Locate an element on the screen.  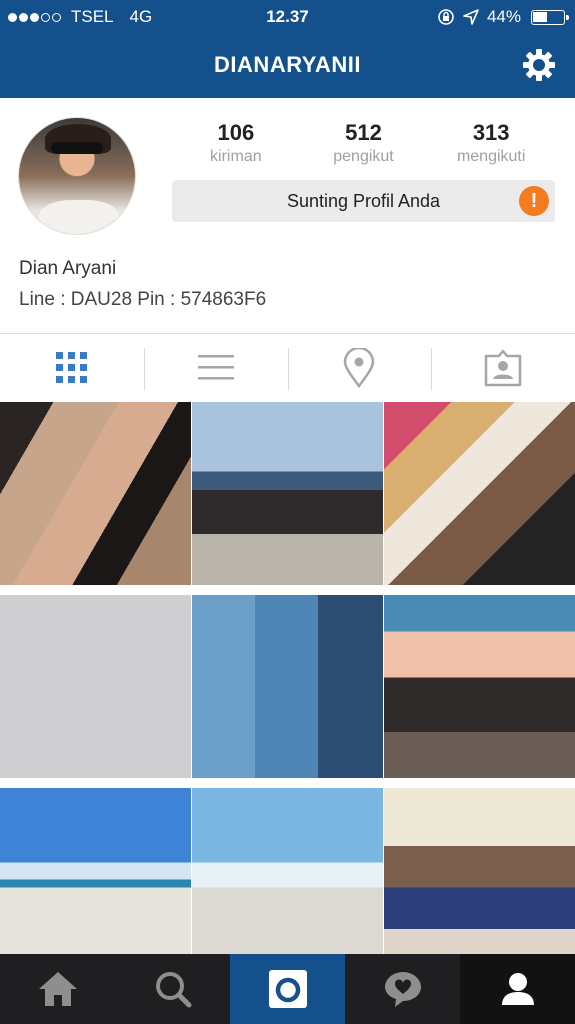
tab-list is located at coordinates (215, 368).